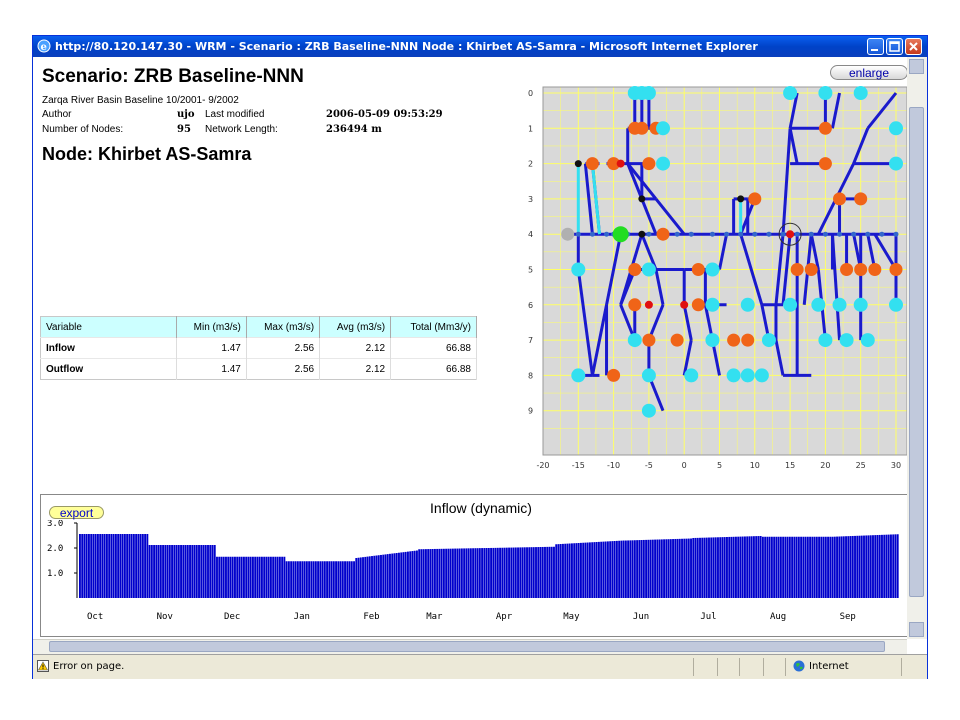  Describe the element at coordinates (55, 524) in the screenshot. I see `y-tick-label: 3.0` at that location.